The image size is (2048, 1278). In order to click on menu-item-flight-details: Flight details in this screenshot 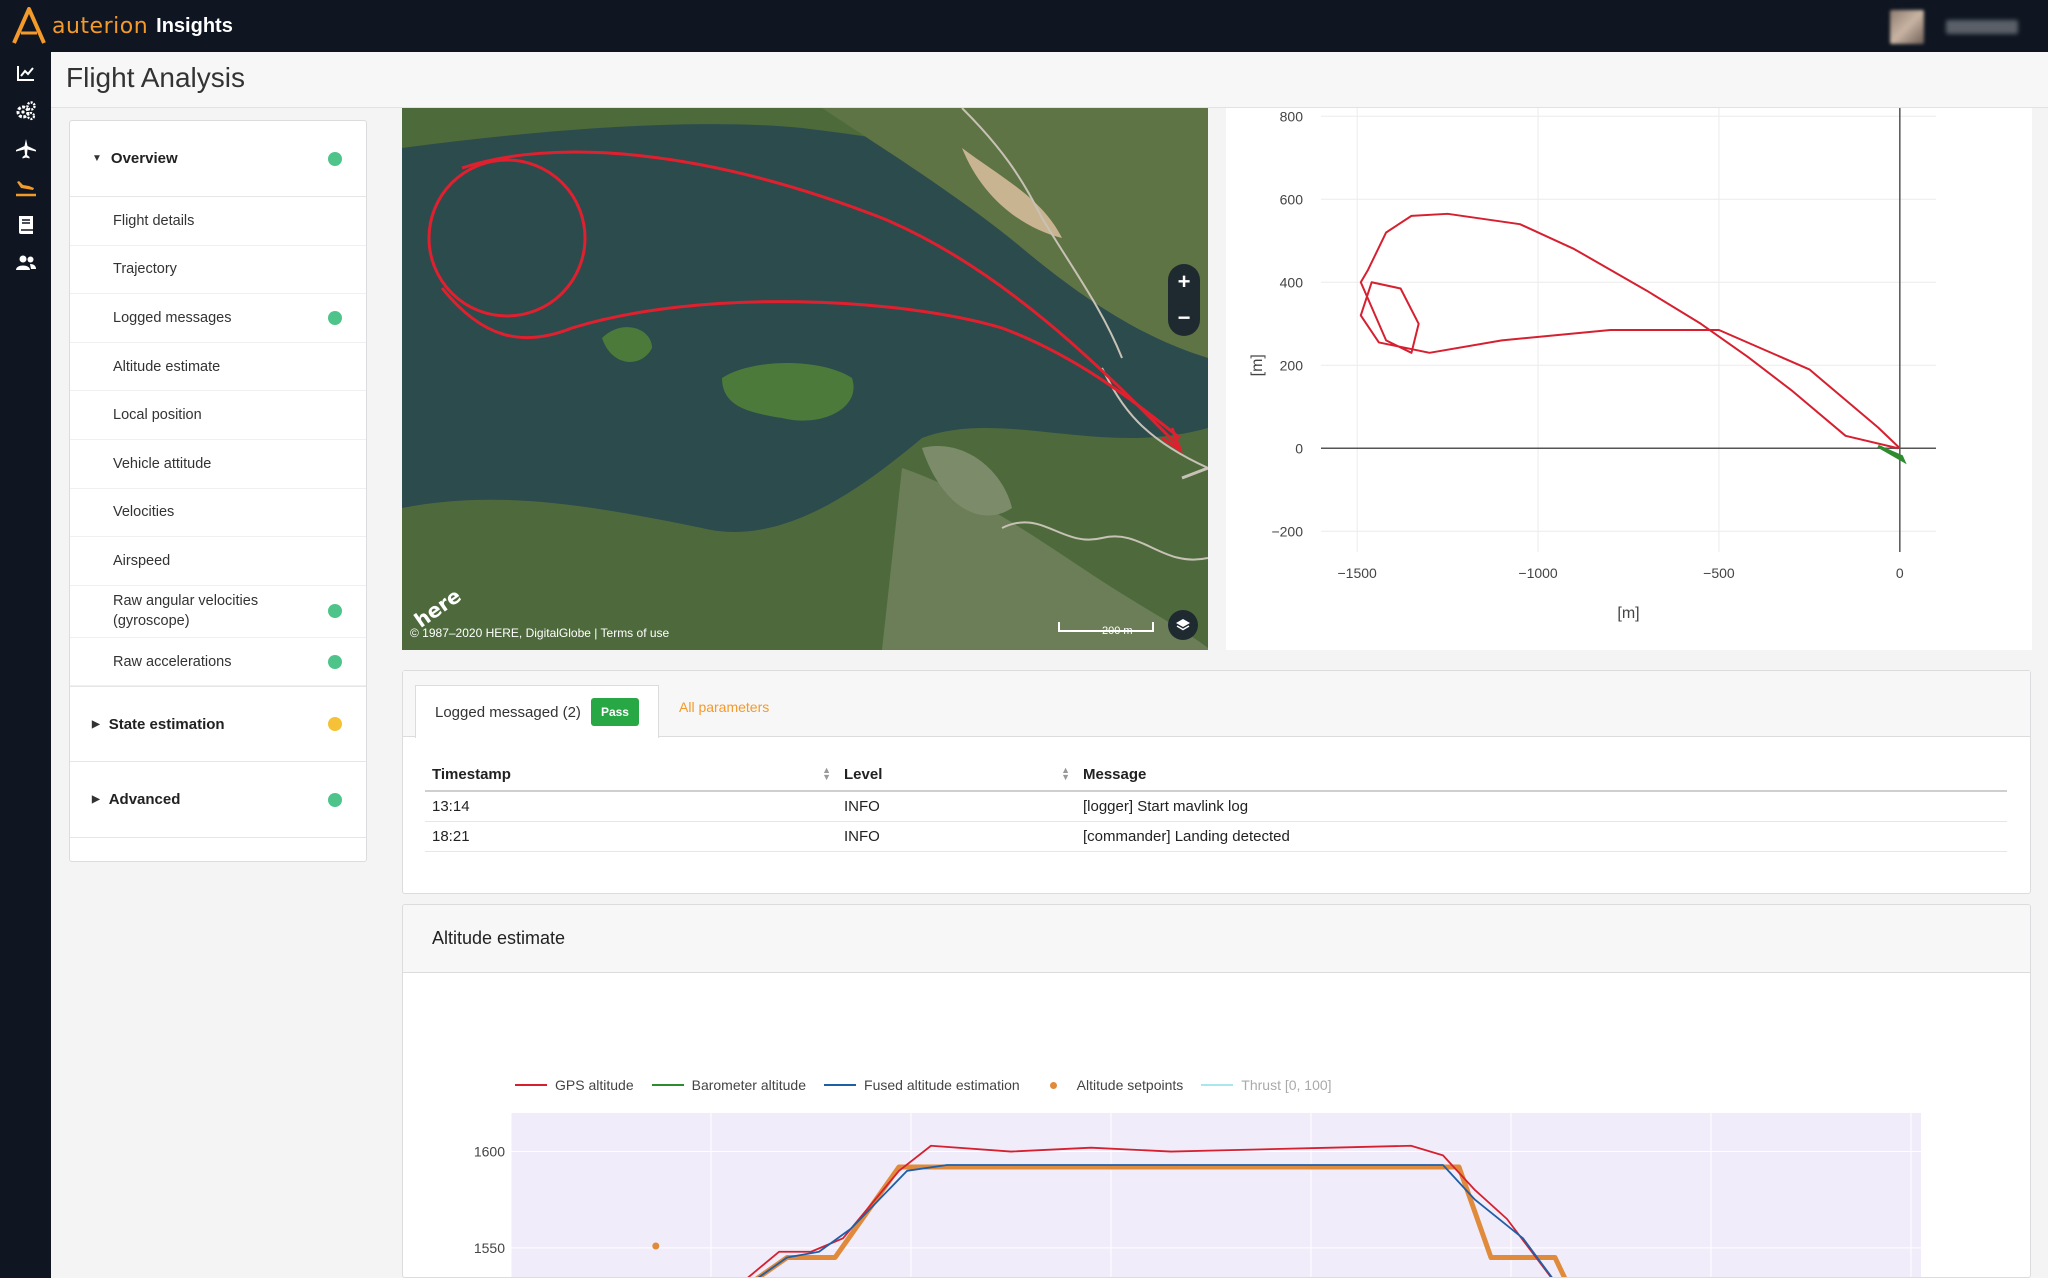, I will do `click(218, 221)`.